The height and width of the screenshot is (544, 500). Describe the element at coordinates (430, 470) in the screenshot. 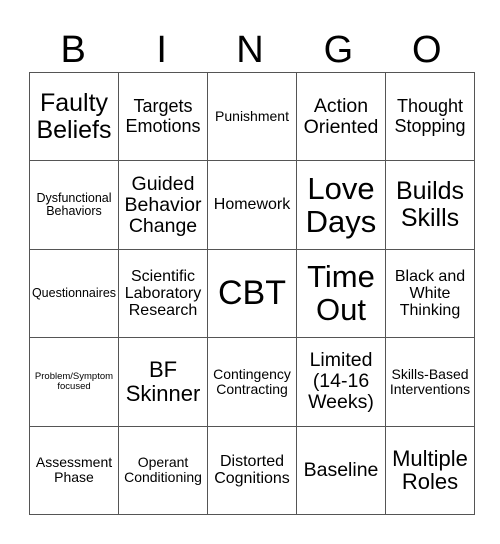

I see `bingo-cell: Multiple Roles` at that location.